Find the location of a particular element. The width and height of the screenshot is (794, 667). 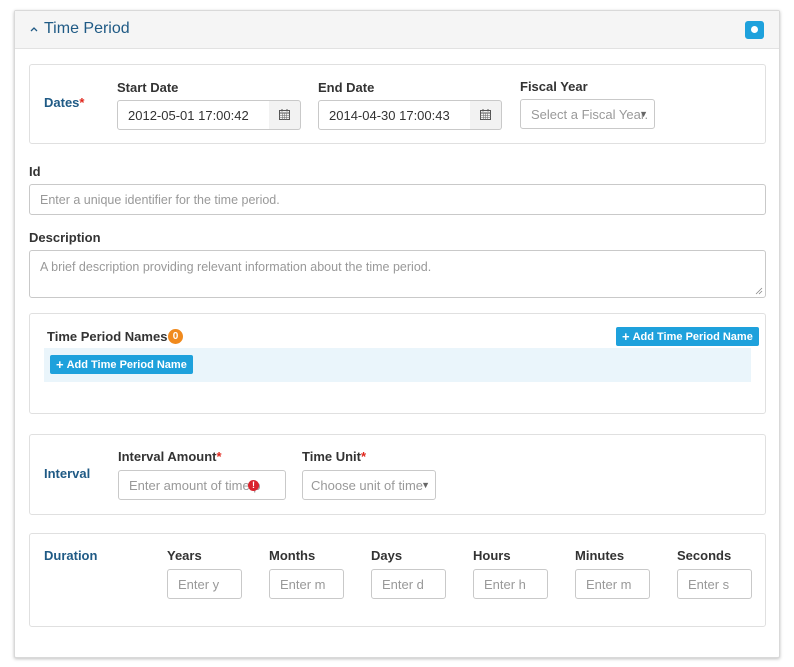

start-date-calendar-button is located at coordinates (285, 115).